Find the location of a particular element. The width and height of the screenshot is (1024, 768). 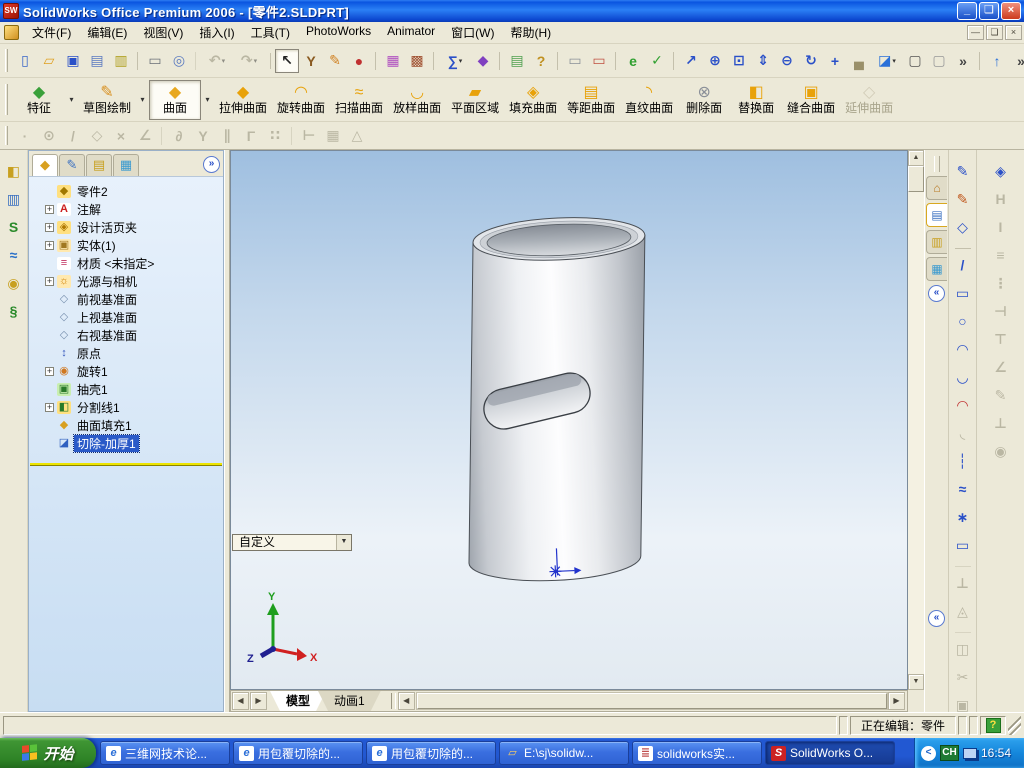

sketch-icon: ✎ is located at coordinates (963, 171).